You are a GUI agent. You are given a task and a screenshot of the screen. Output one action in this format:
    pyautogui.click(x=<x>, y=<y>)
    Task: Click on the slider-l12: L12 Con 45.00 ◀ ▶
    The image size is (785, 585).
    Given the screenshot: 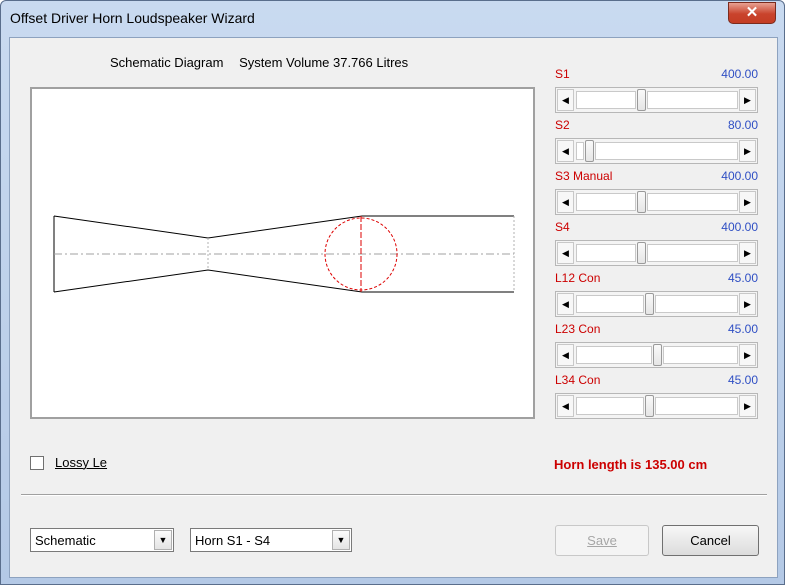 What is the action you would take?
    pyautogui.click(x=656, y=296)
    